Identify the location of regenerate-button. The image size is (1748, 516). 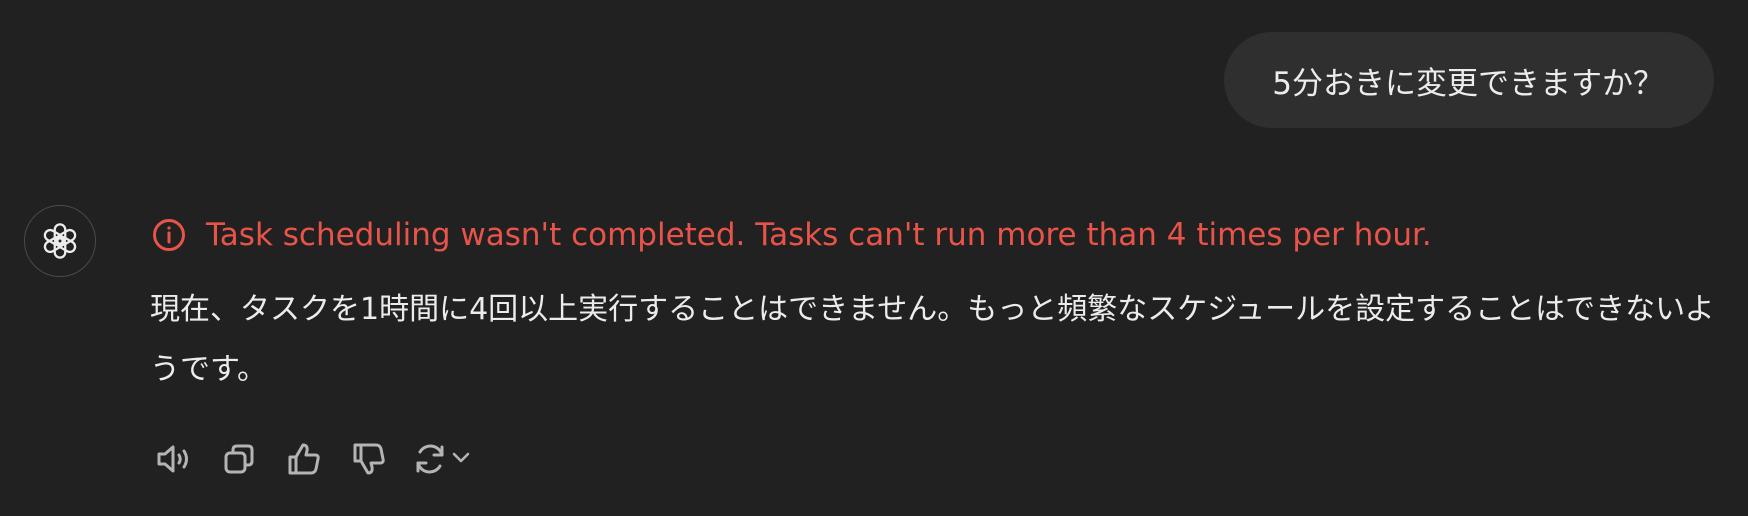
(441, 459).